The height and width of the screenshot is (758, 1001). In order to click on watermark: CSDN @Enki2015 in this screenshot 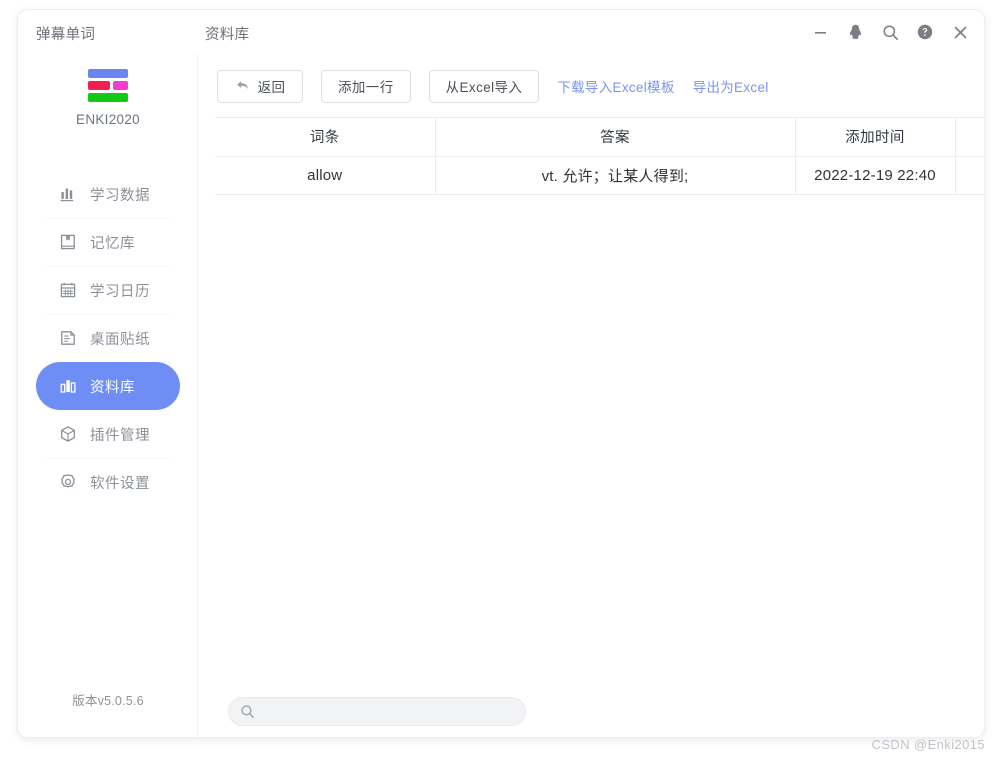, I will do `click(928, 744)`.